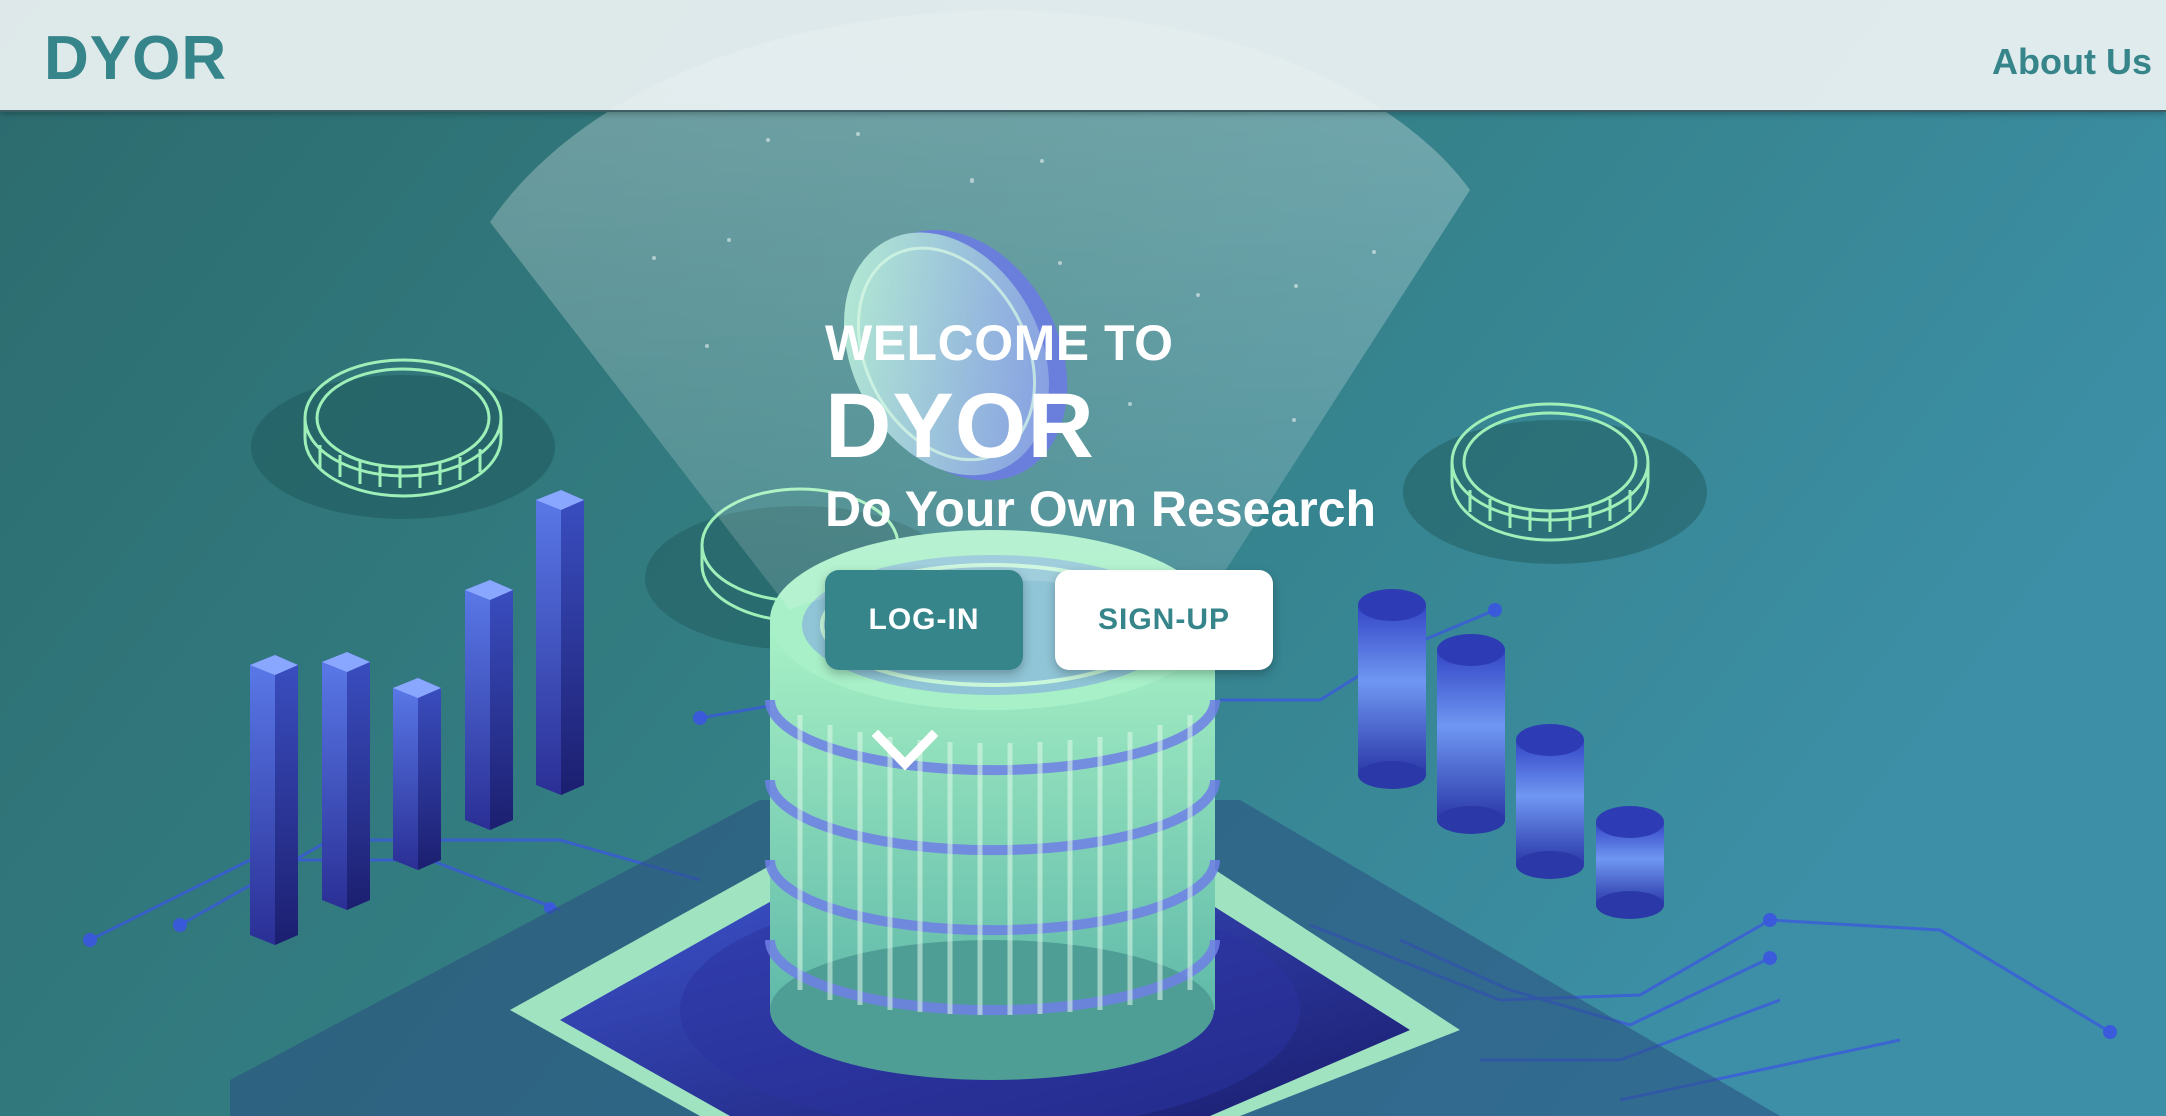 The height and width of the screenshot is (1116, 2166). What do you see at coordinates (905, 751) in the screenshot?
I see `chevron-down-icon` at bounding box center [905, 751].